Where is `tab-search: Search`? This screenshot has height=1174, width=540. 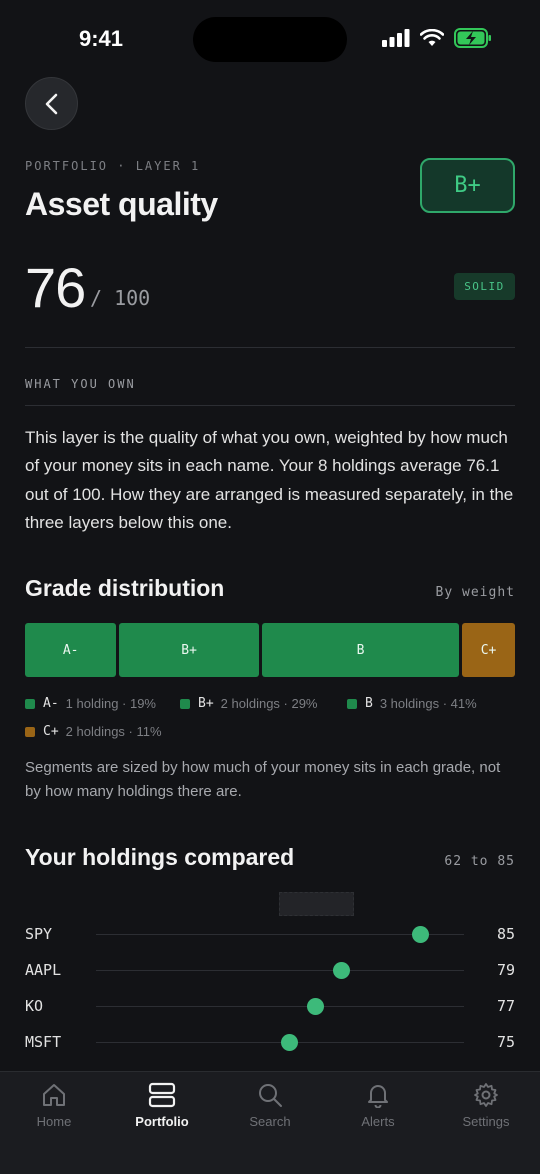 tab-search: Search is located at coordinates (270, 1105).